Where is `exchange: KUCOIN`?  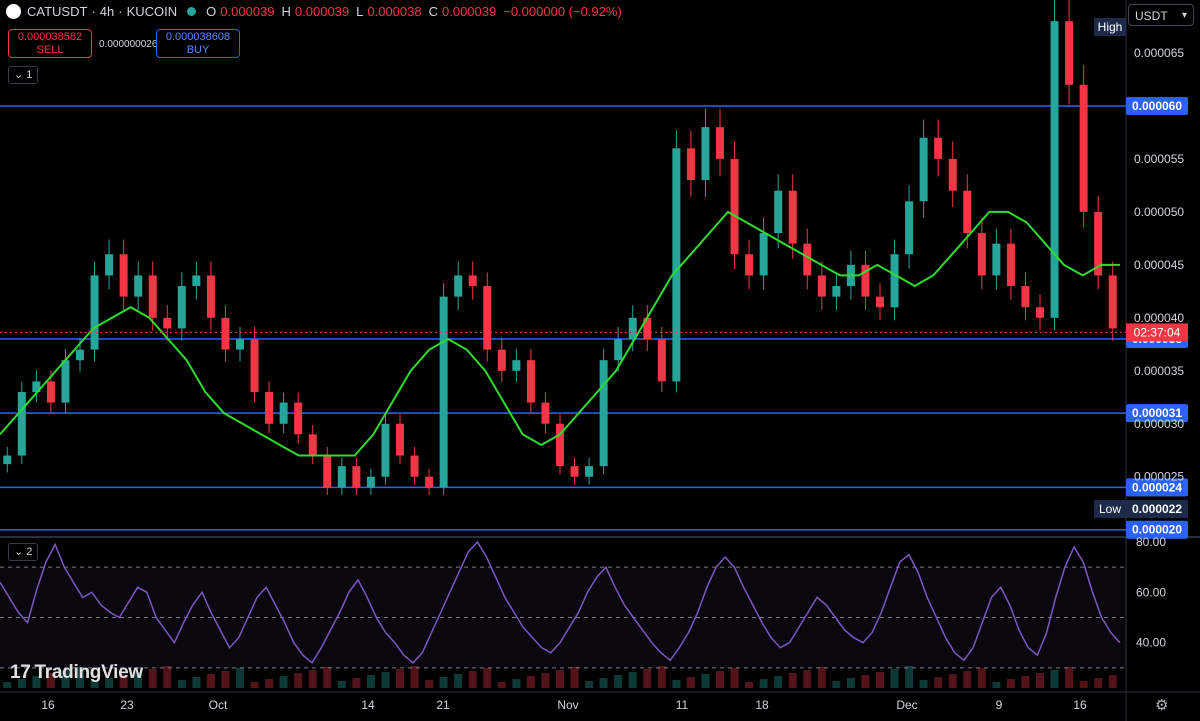
exchange: KUCOIN is located at coordinates (152, 11).